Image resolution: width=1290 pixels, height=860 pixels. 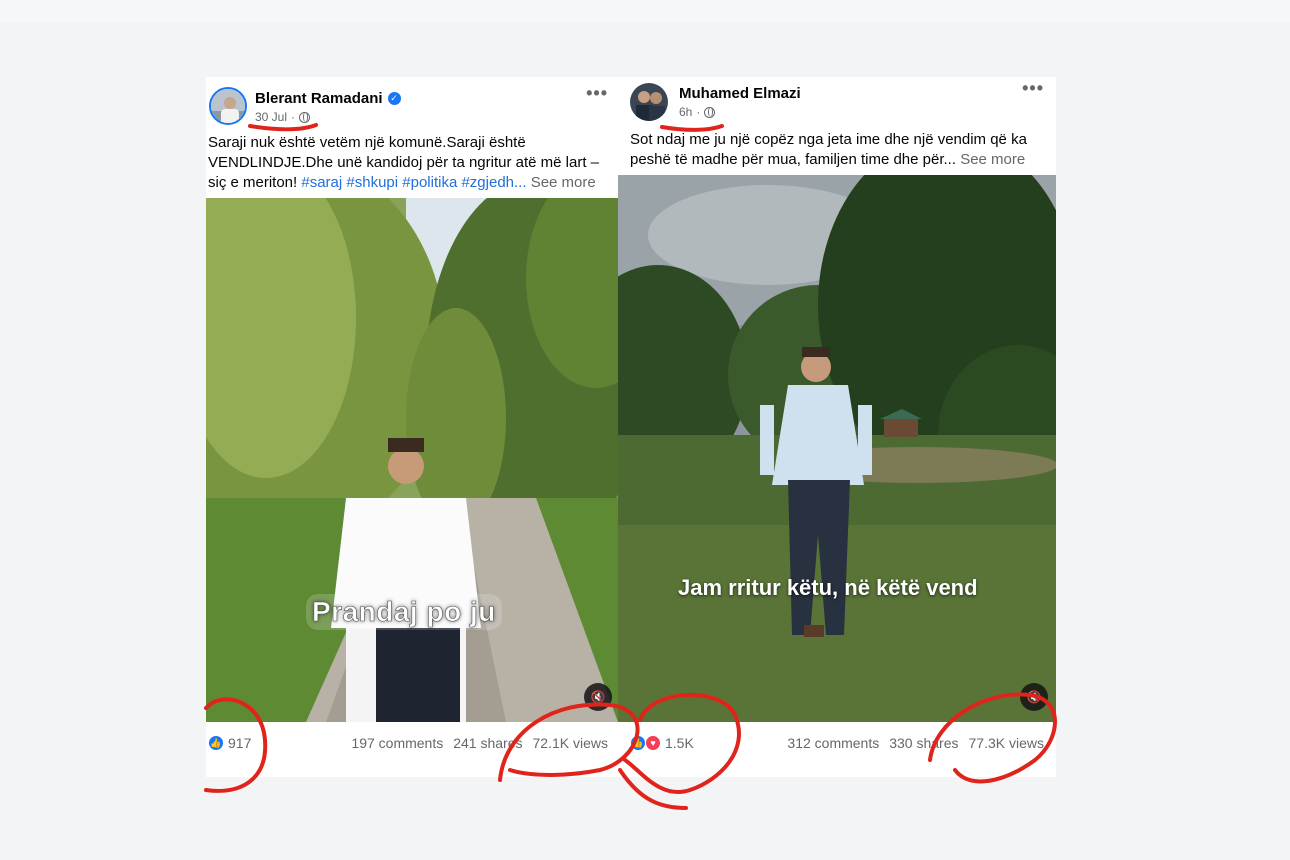 I want to click on author-name: Muhamed Elmazi, so click(x=740, y=93).